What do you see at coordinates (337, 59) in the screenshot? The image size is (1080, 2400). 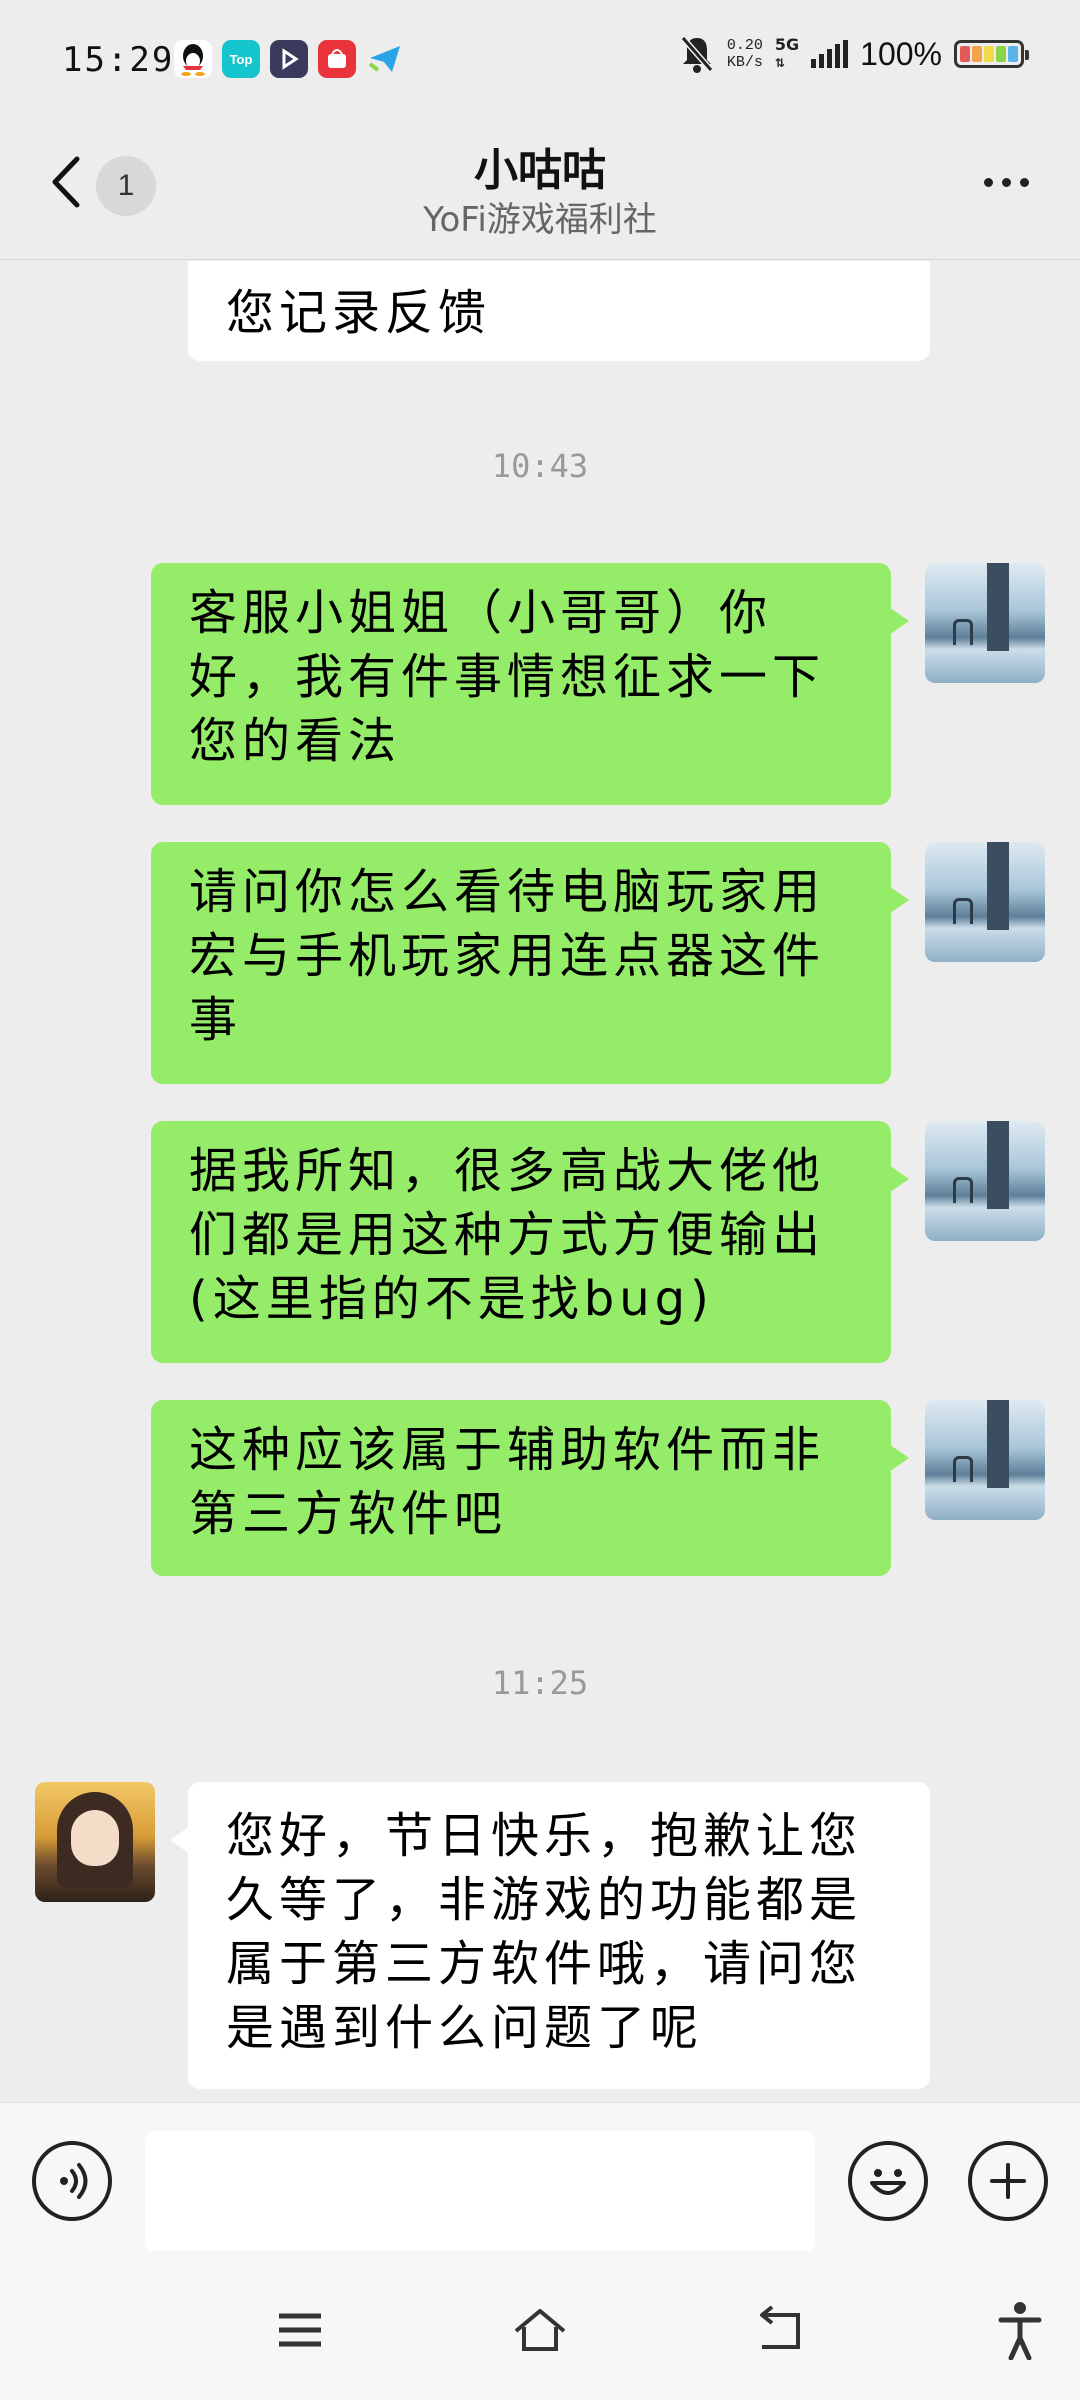 I see `shopping-app-icon` at bounding box center [337, 59].